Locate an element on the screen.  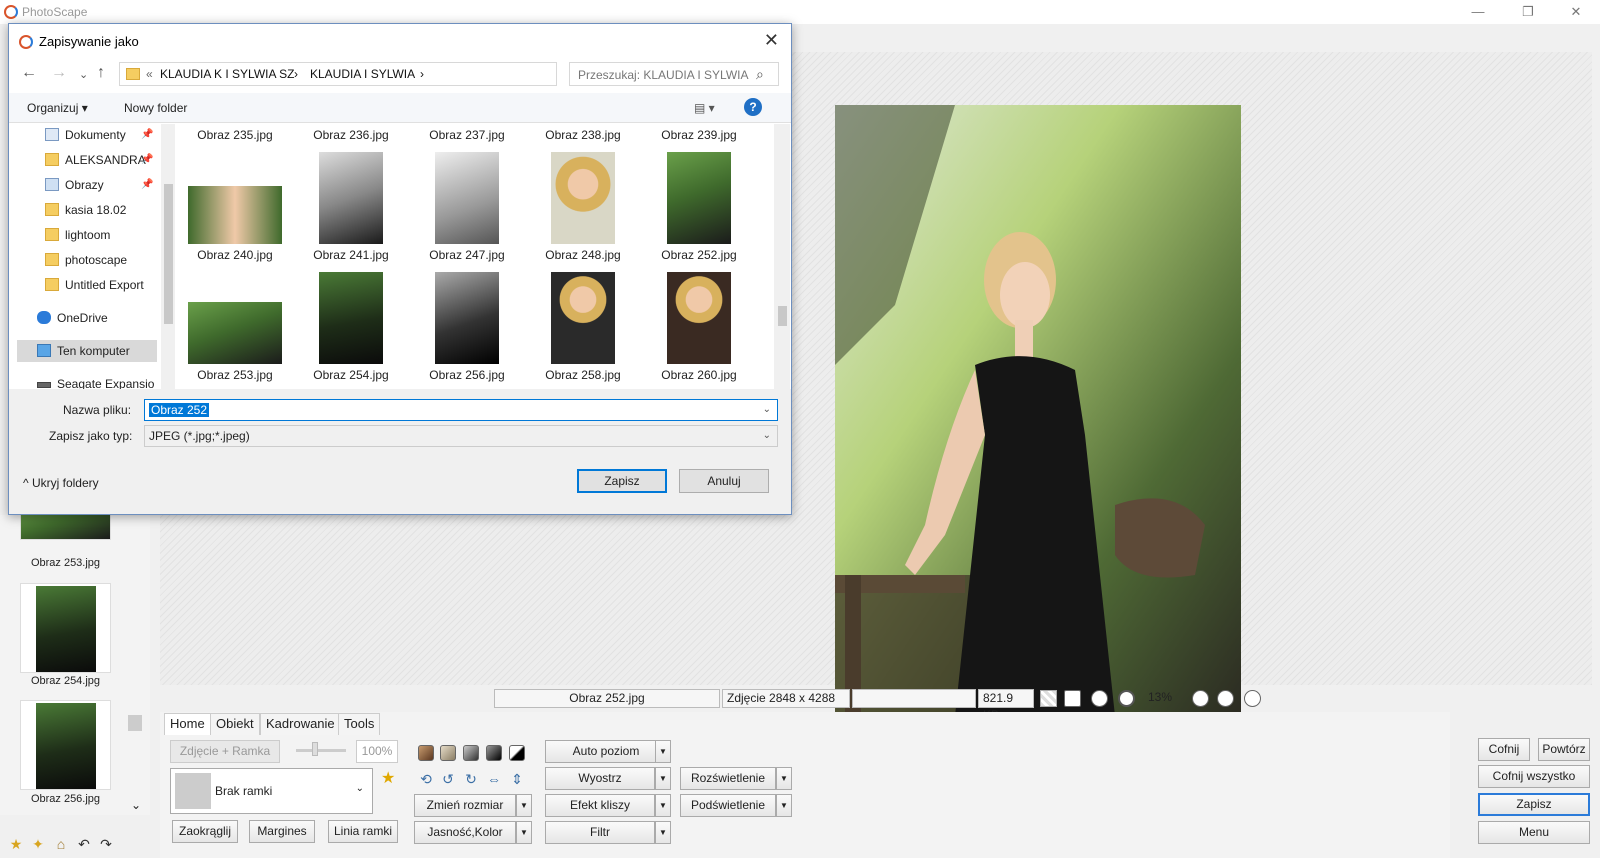
dialog-close-button: ✕ is located at coordinates (771, 40).